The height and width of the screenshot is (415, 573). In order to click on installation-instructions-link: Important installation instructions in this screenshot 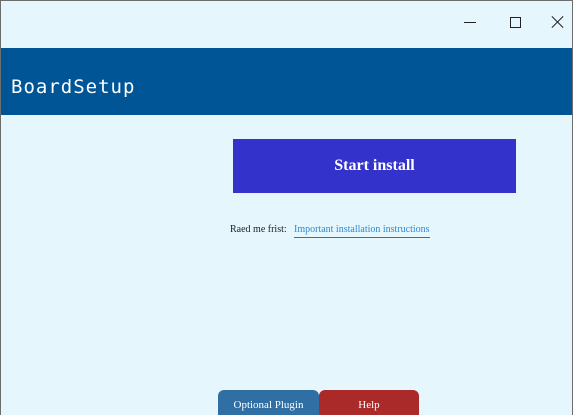, I will do `click(362, 231)`.